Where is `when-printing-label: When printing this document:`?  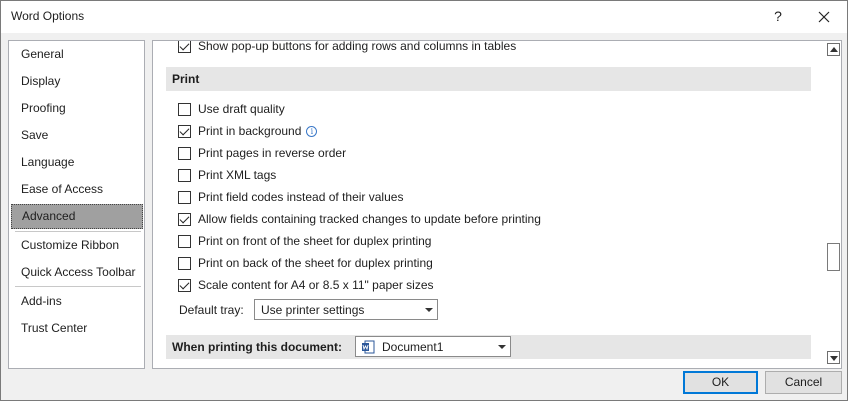 when-printing-label: When printing this document: is located at coordinates (257, 347).